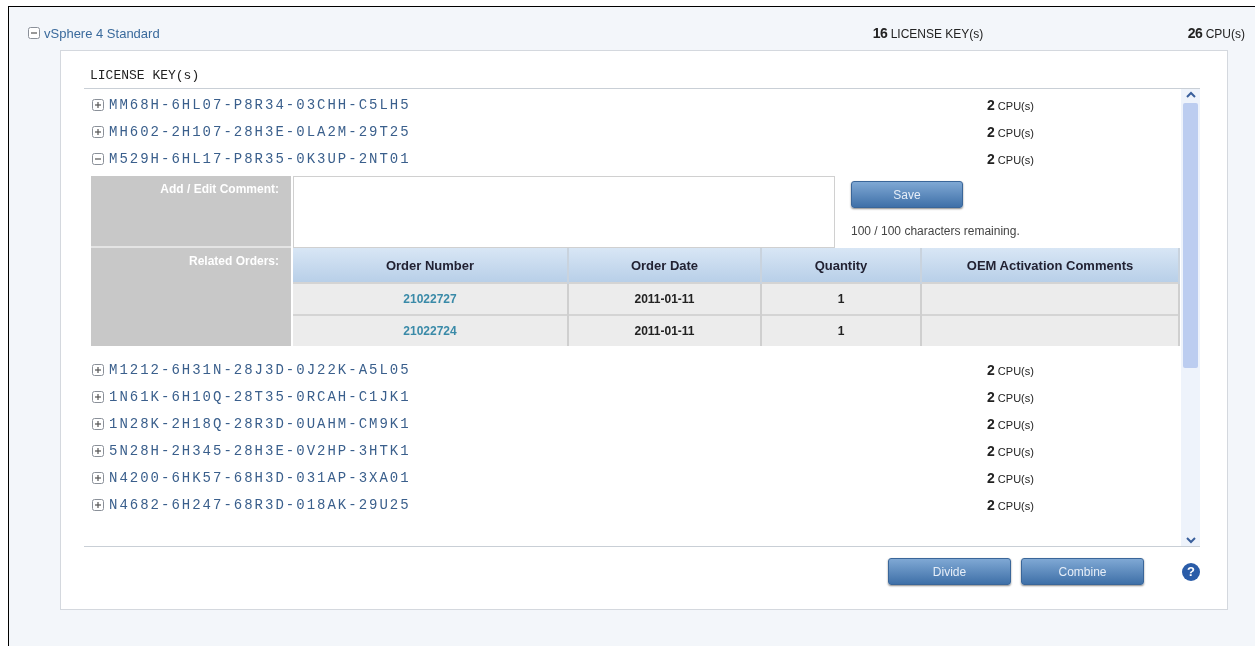 This screenshot has height=647, width=1255. What do you see at coordinates (564, 212) in the screenshot?
I see `comment-field` at bounding box center [564, 212].